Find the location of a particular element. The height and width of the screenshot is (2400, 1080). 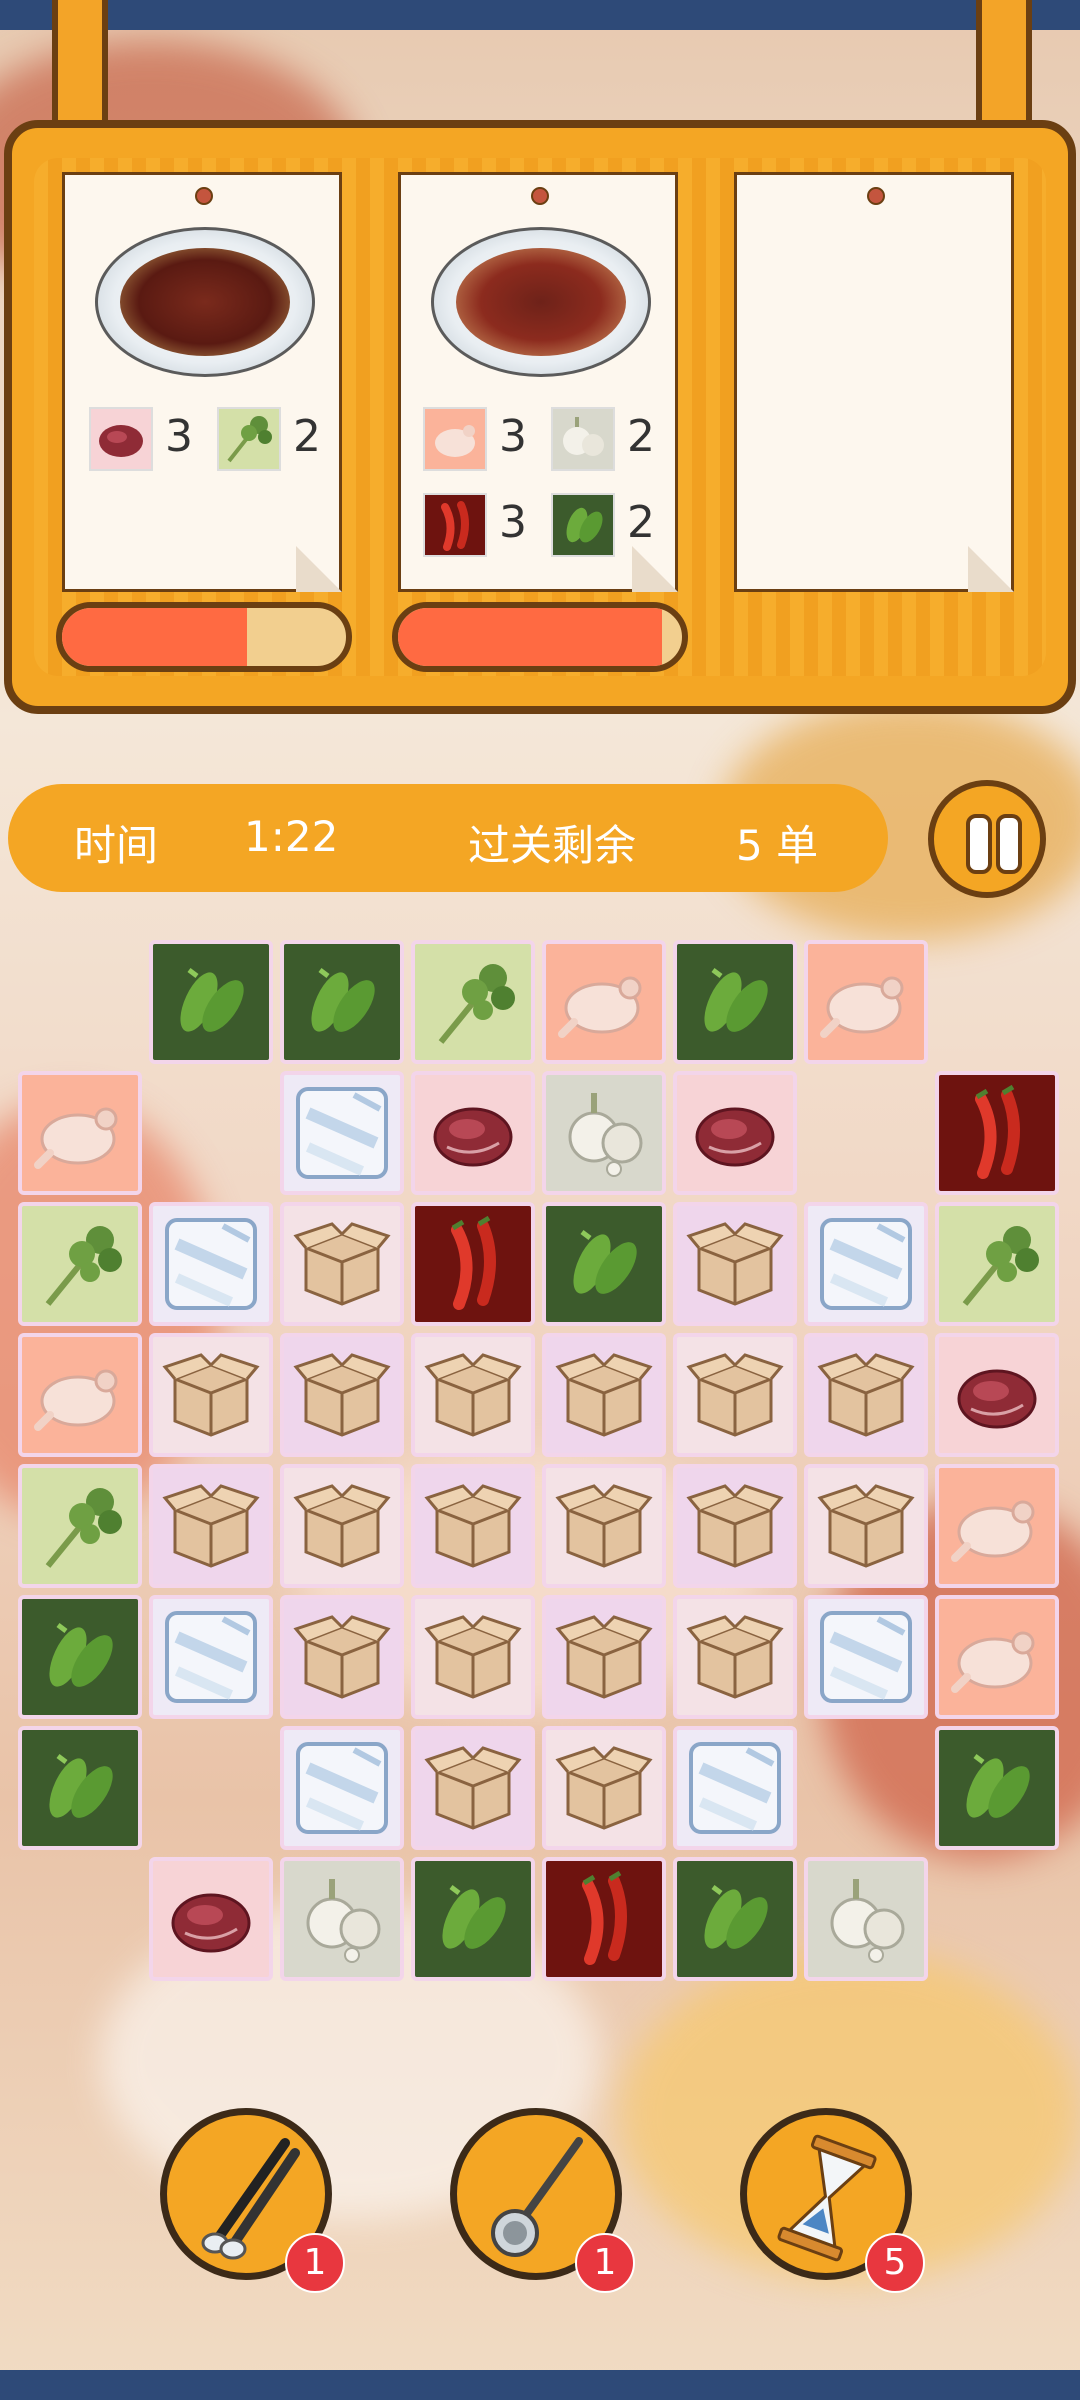

order-card-2: 3 2 3 2 is located at coordinates (538, 382).